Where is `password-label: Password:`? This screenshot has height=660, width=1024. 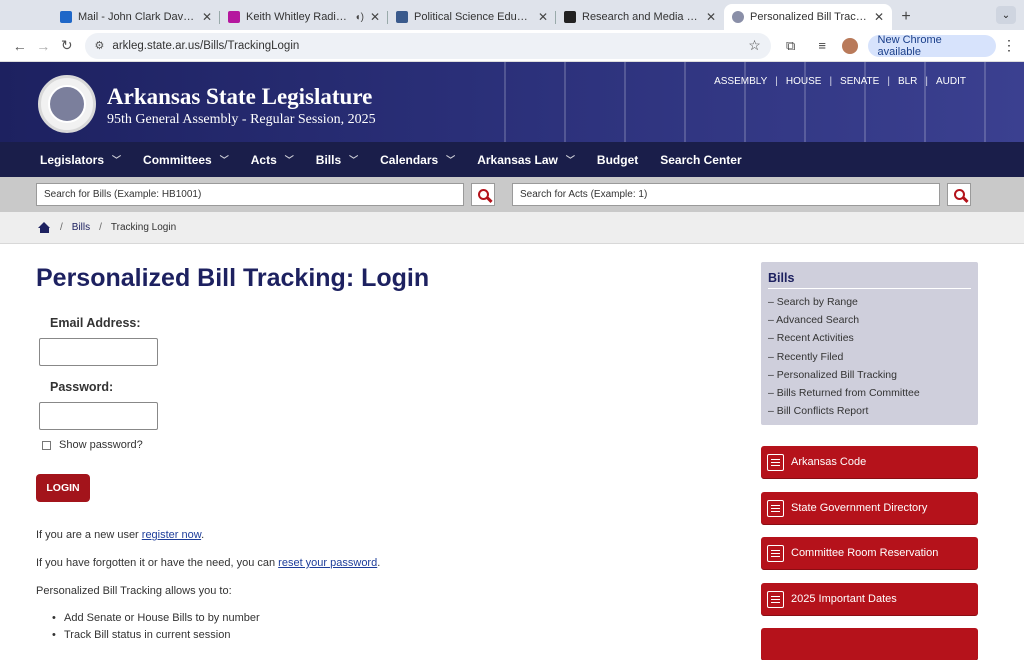
password-label: Password: is located at coordinates (82, 387).